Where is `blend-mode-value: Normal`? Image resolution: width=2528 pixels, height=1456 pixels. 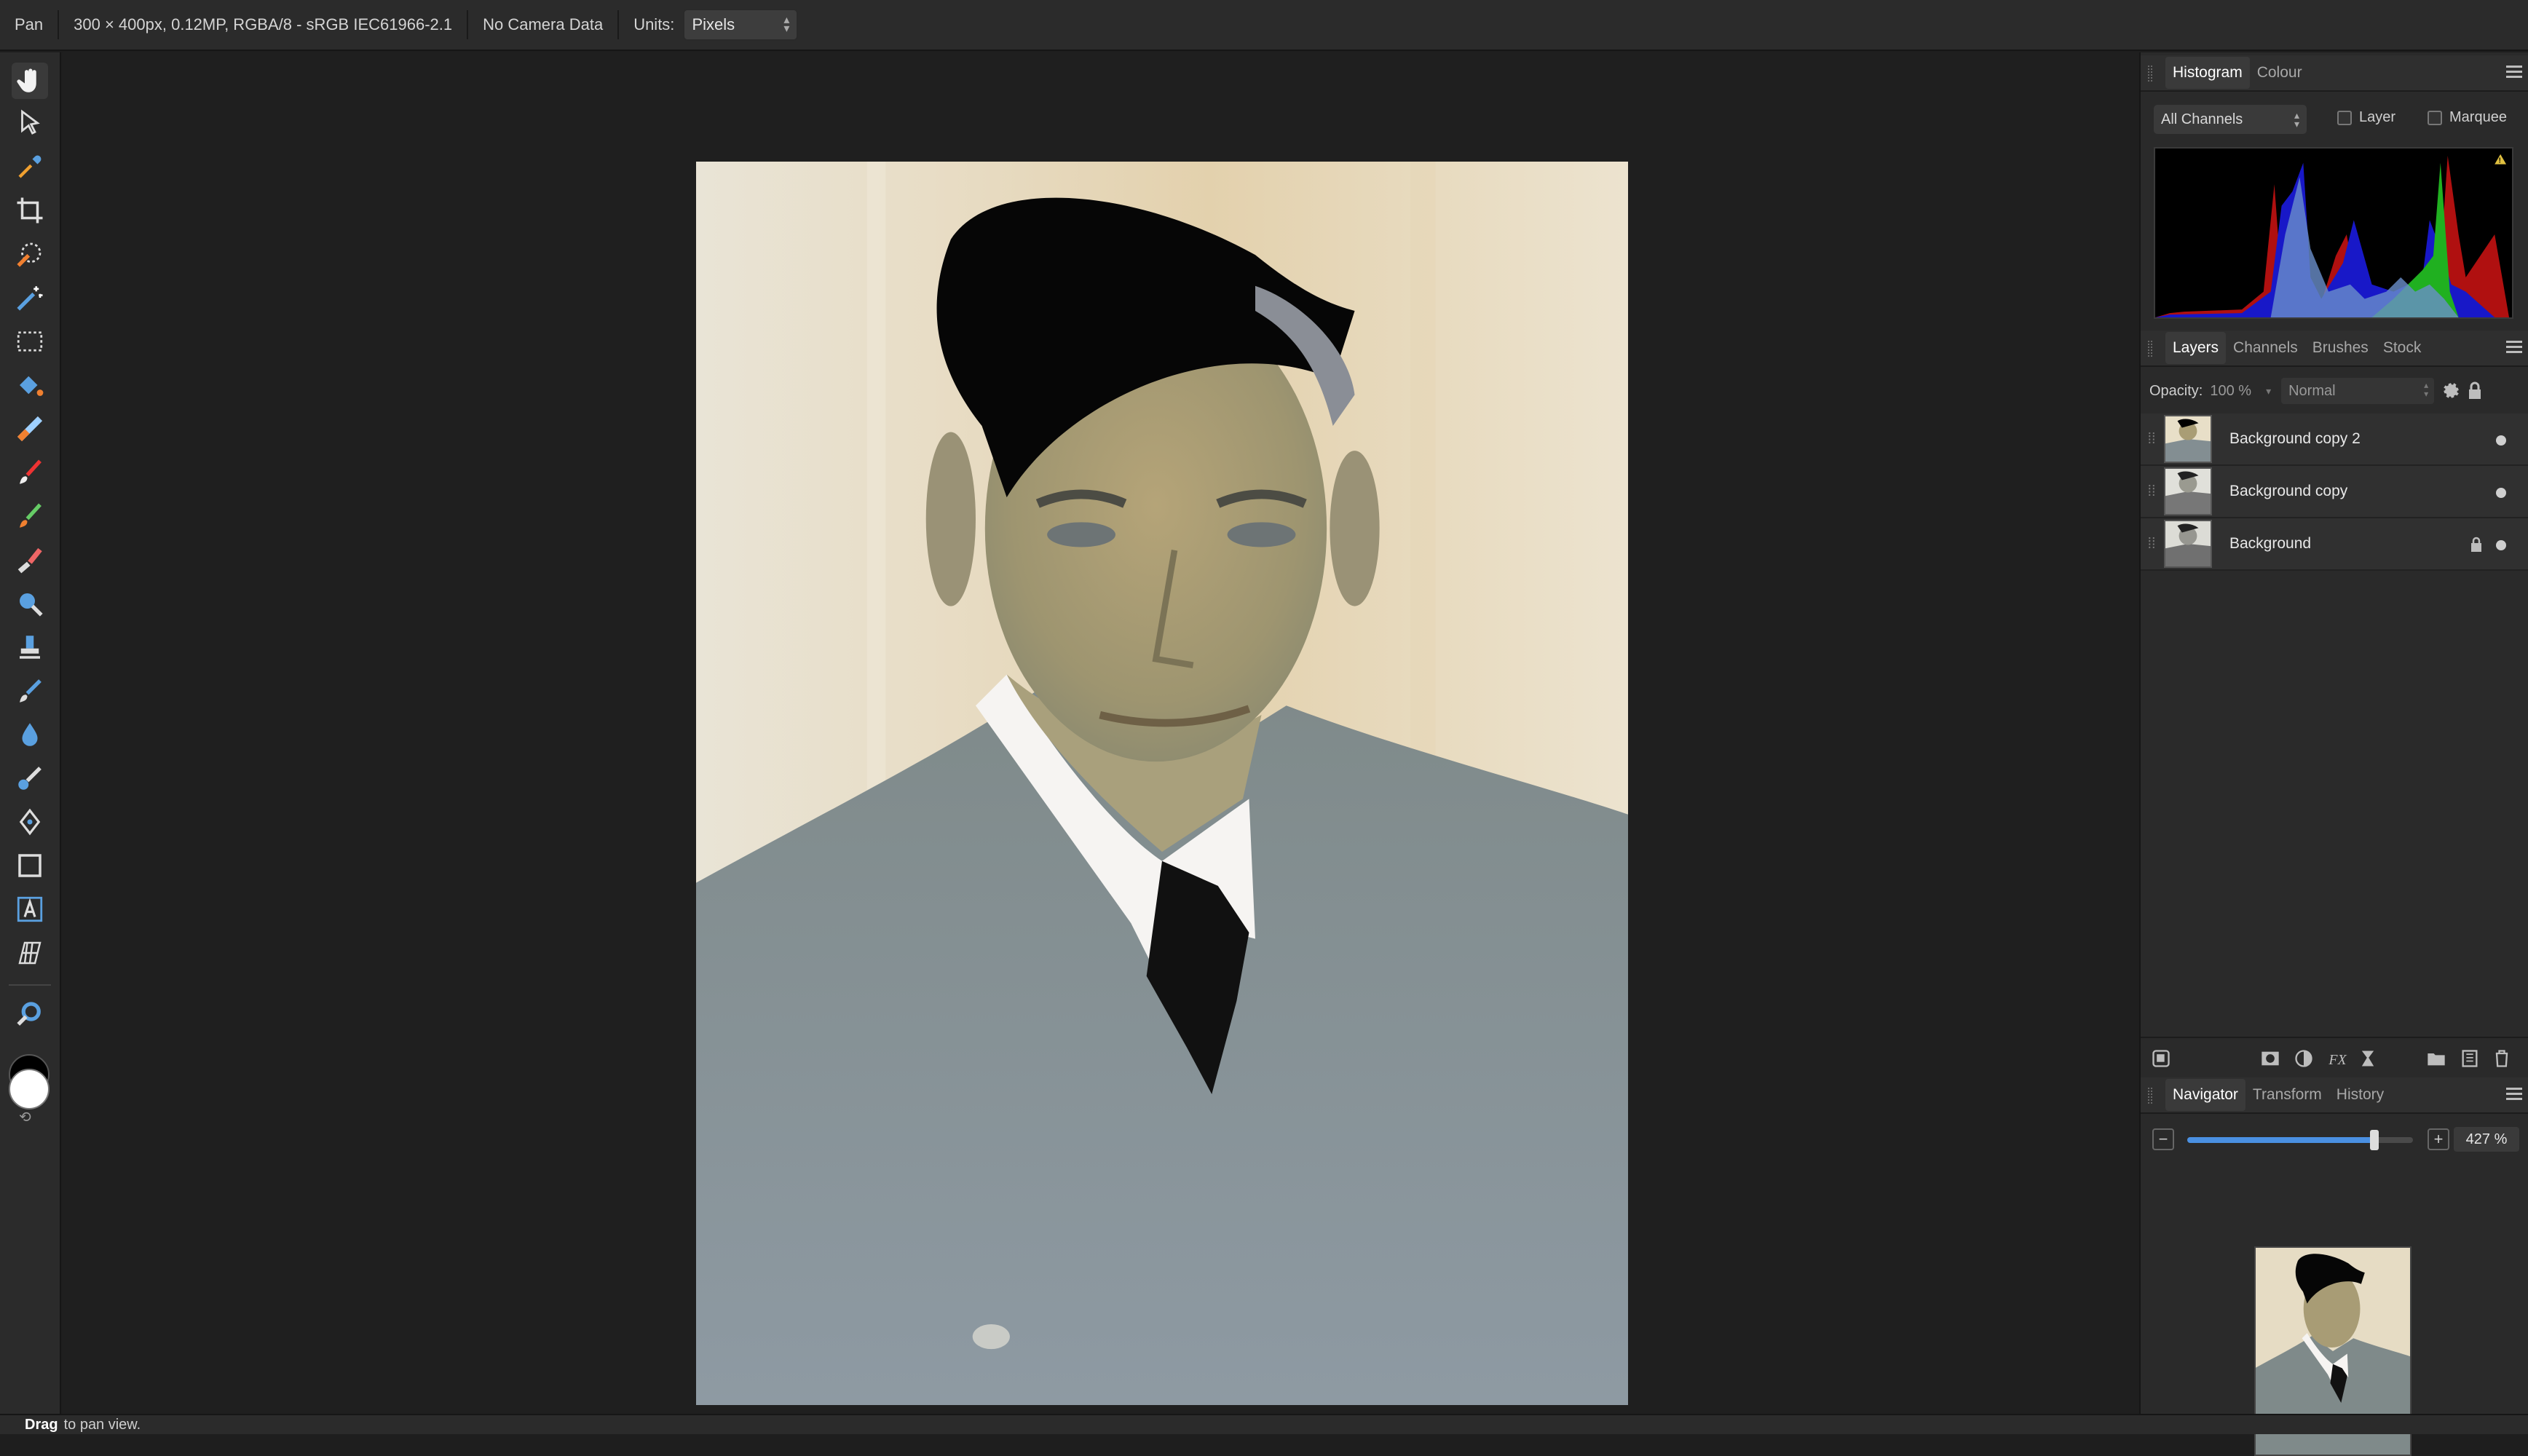 blend-mode-value: Normal is located at coordinates (2312, 390).